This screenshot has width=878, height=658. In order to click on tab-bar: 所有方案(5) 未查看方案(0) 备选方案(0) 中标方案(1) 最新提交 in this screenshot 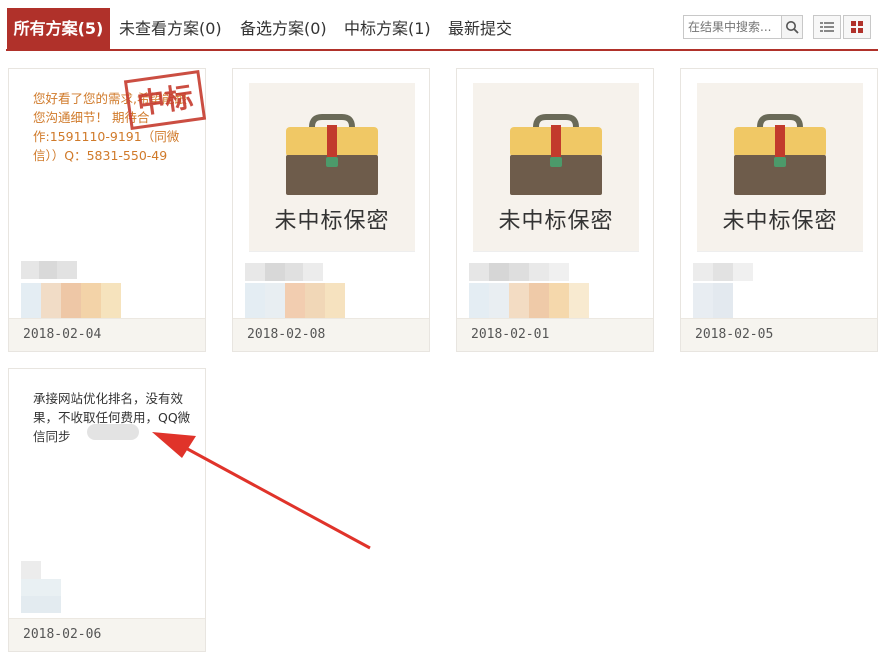, I will do `click(439, 26)`.